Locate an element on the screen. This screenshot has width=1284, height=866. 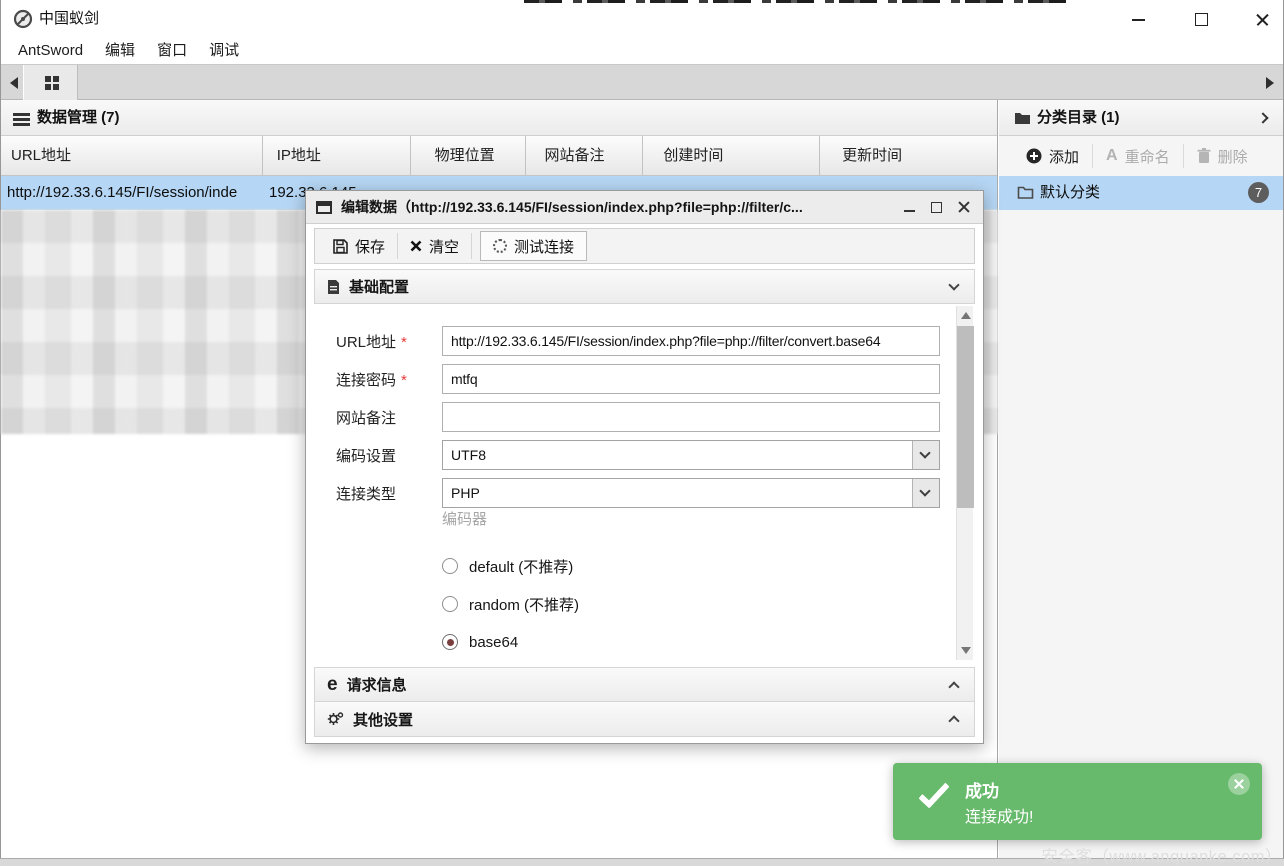
password-label: 连接密码 * is located at coordinates (371, 380).